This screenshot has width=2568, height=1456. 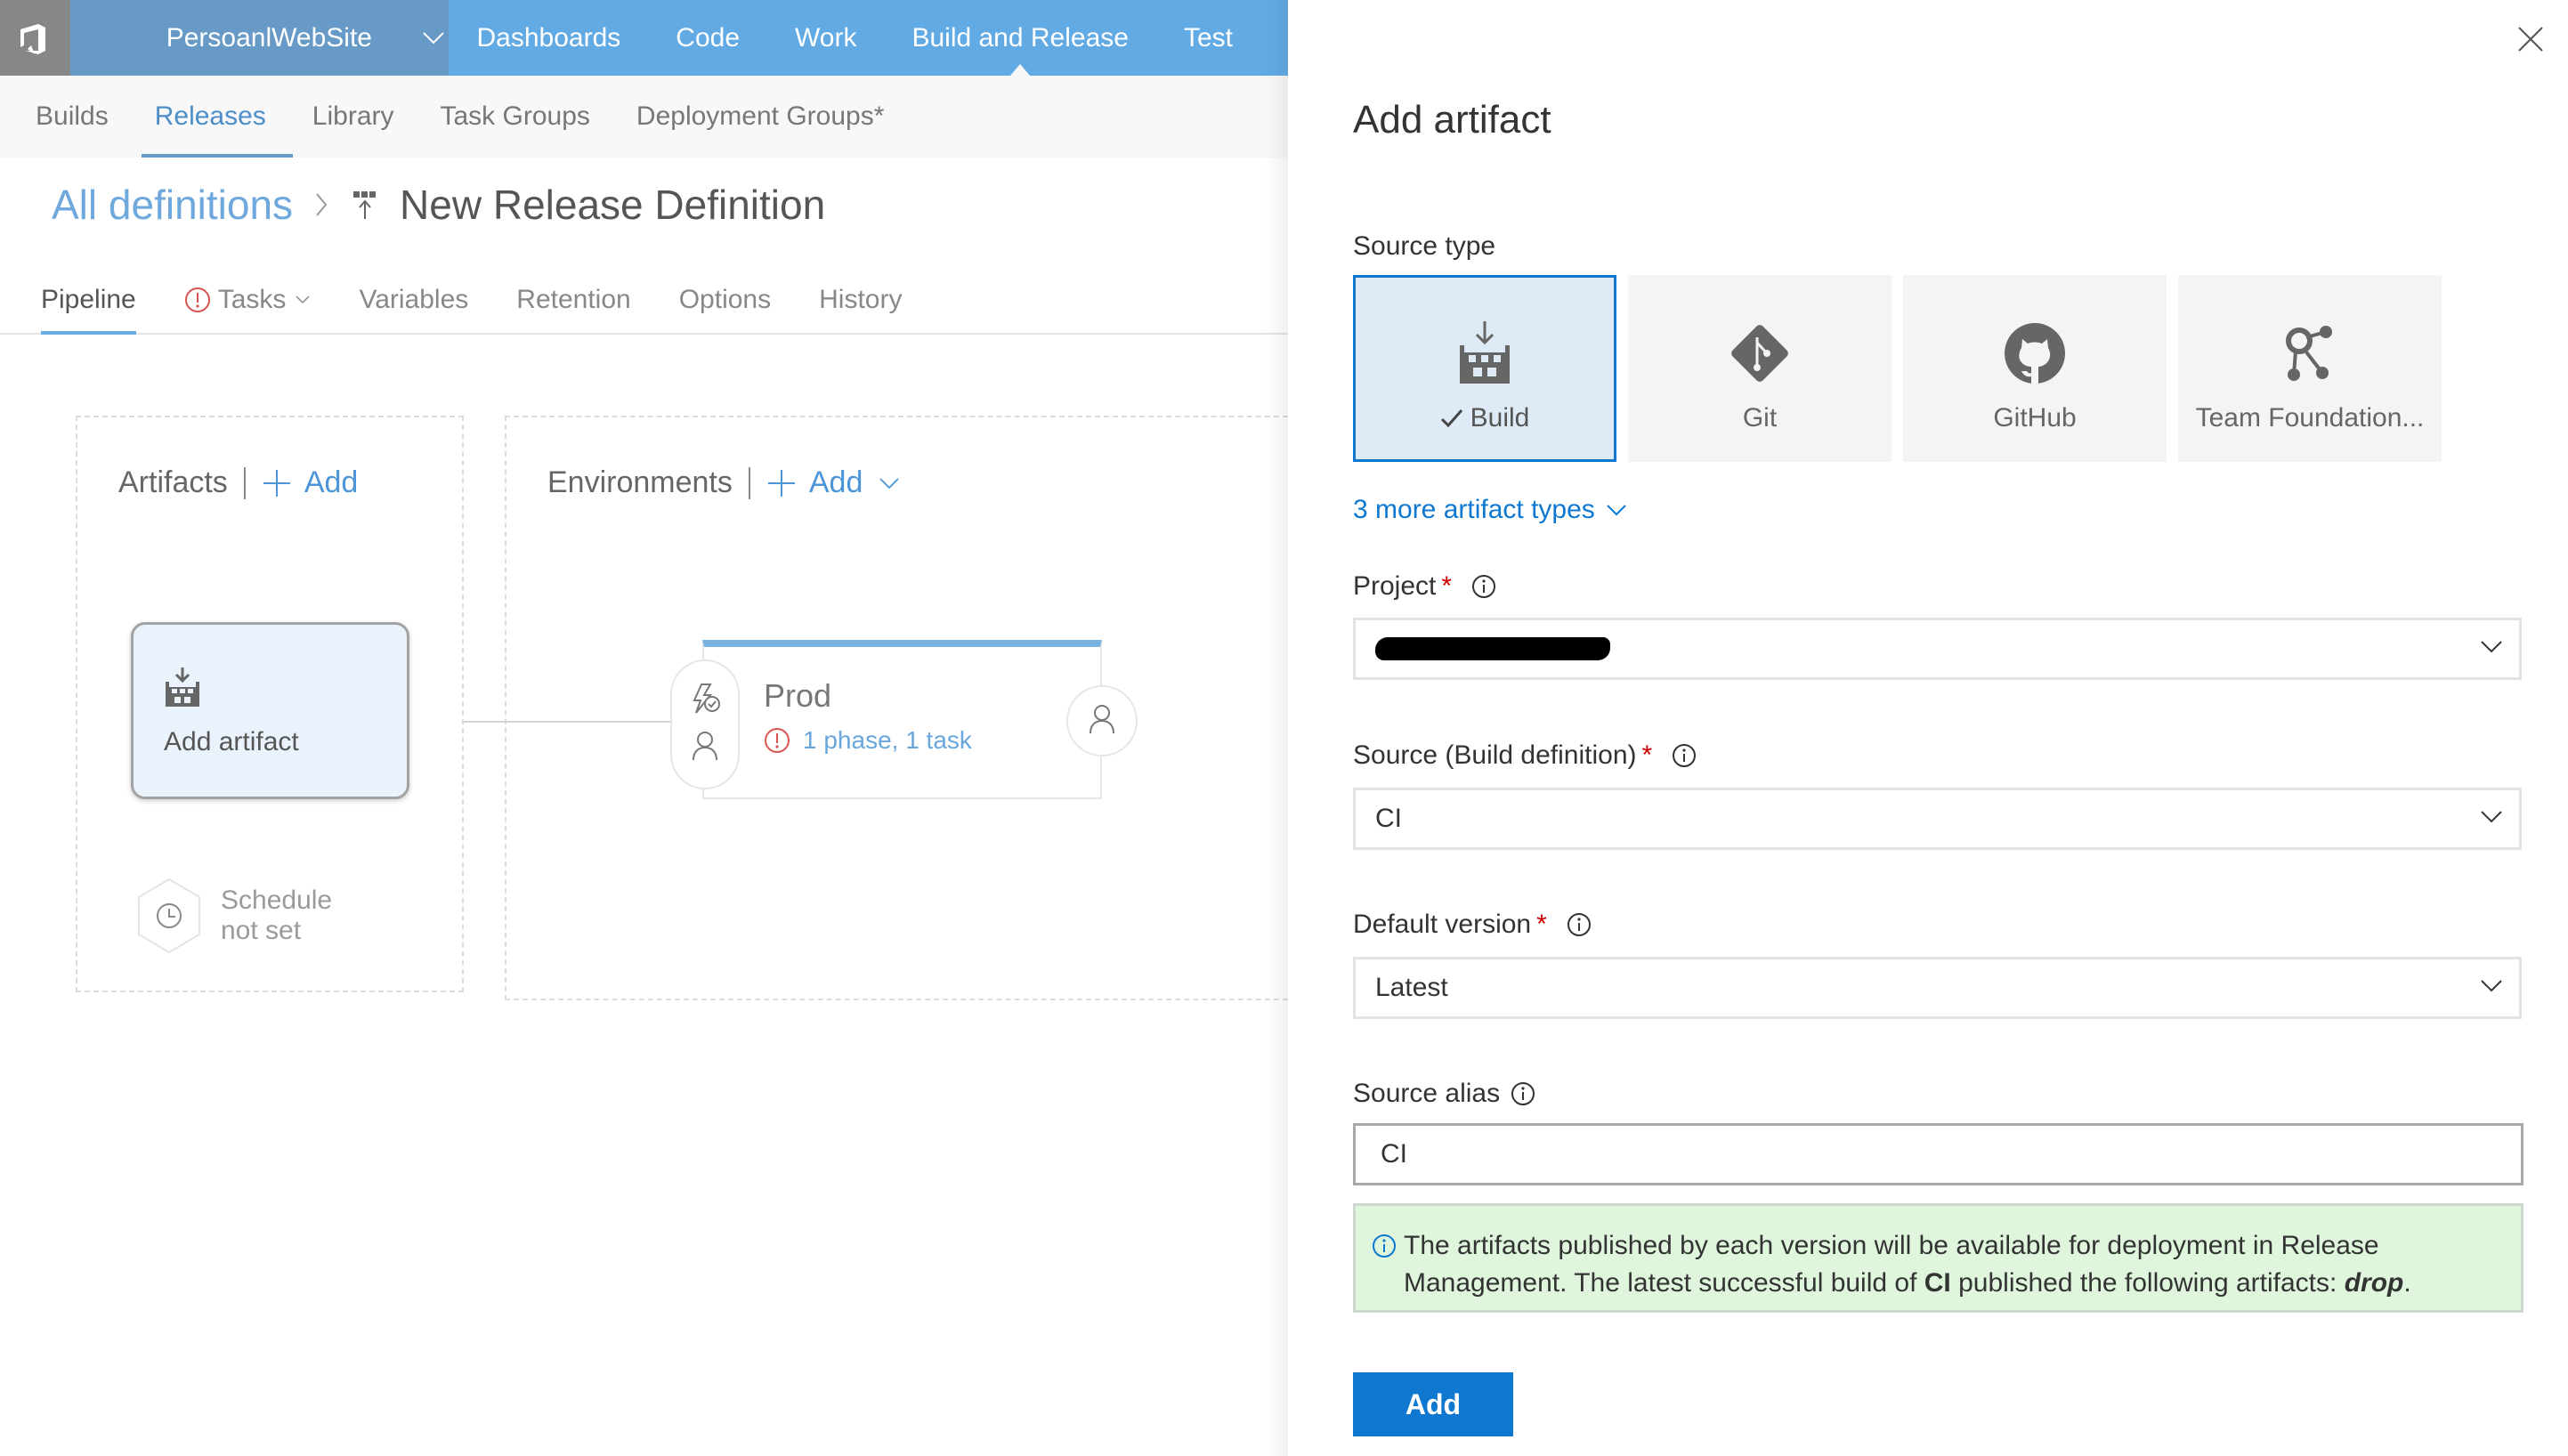 What do you see at coordinates (760, 117) in the screenshot?
I see `subnav-deployment-groups: Deployment Groups*` at bounding box center [760, 117].